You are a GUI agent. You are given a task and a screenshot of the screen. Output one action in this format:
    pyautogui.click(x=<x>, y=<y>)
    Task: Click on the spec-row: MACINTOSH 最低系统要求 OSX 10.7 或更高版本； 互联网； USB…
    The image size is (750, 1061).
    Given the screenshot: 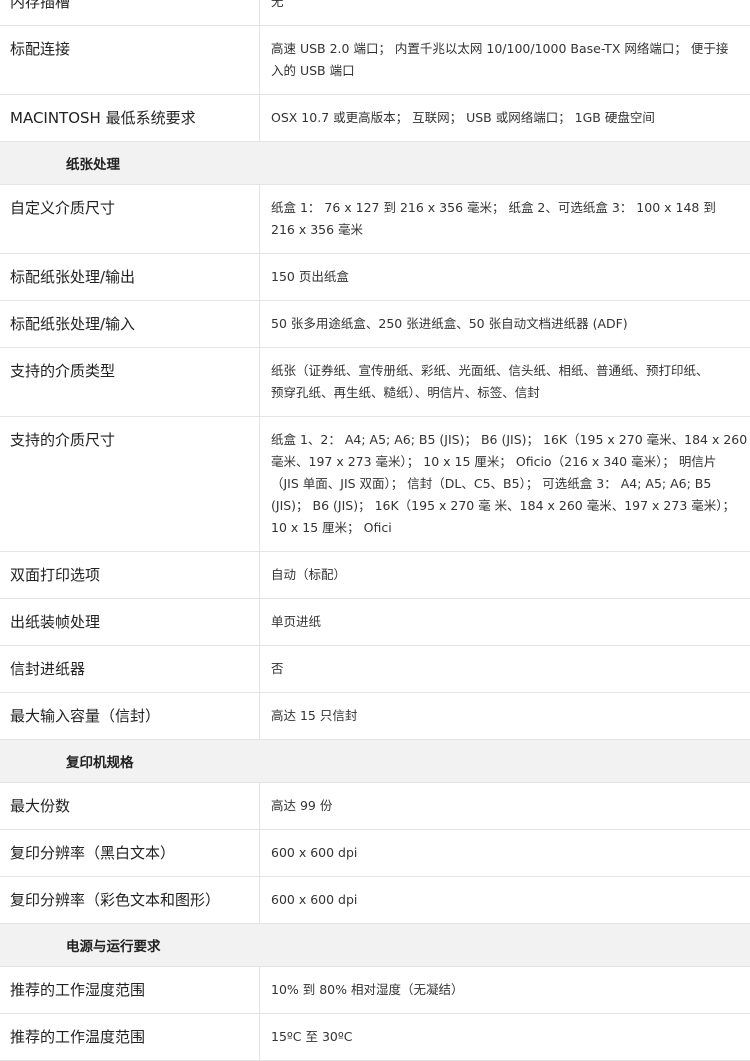 What is the action you would take?
    pyautogui.click(x=375, y=118)
    